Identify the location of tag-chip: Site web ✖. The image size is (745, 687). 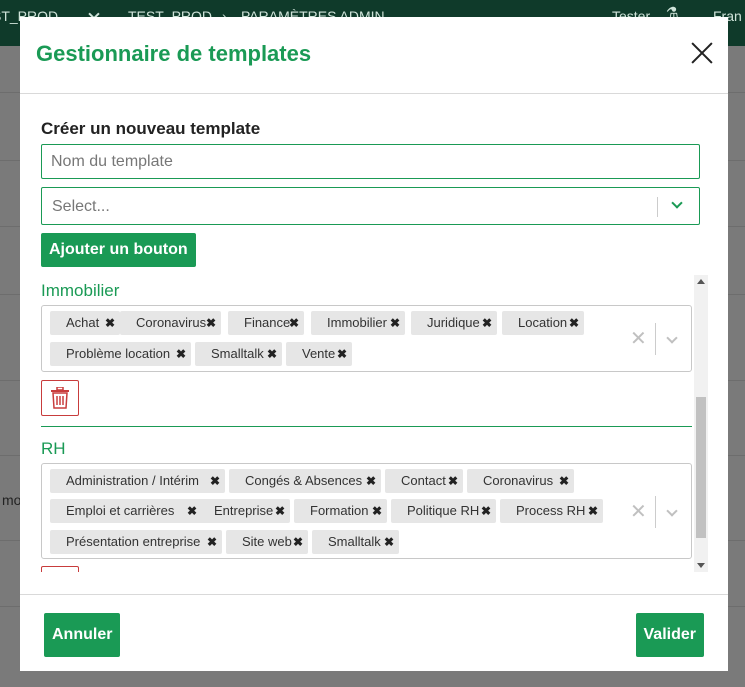
(267, 542).